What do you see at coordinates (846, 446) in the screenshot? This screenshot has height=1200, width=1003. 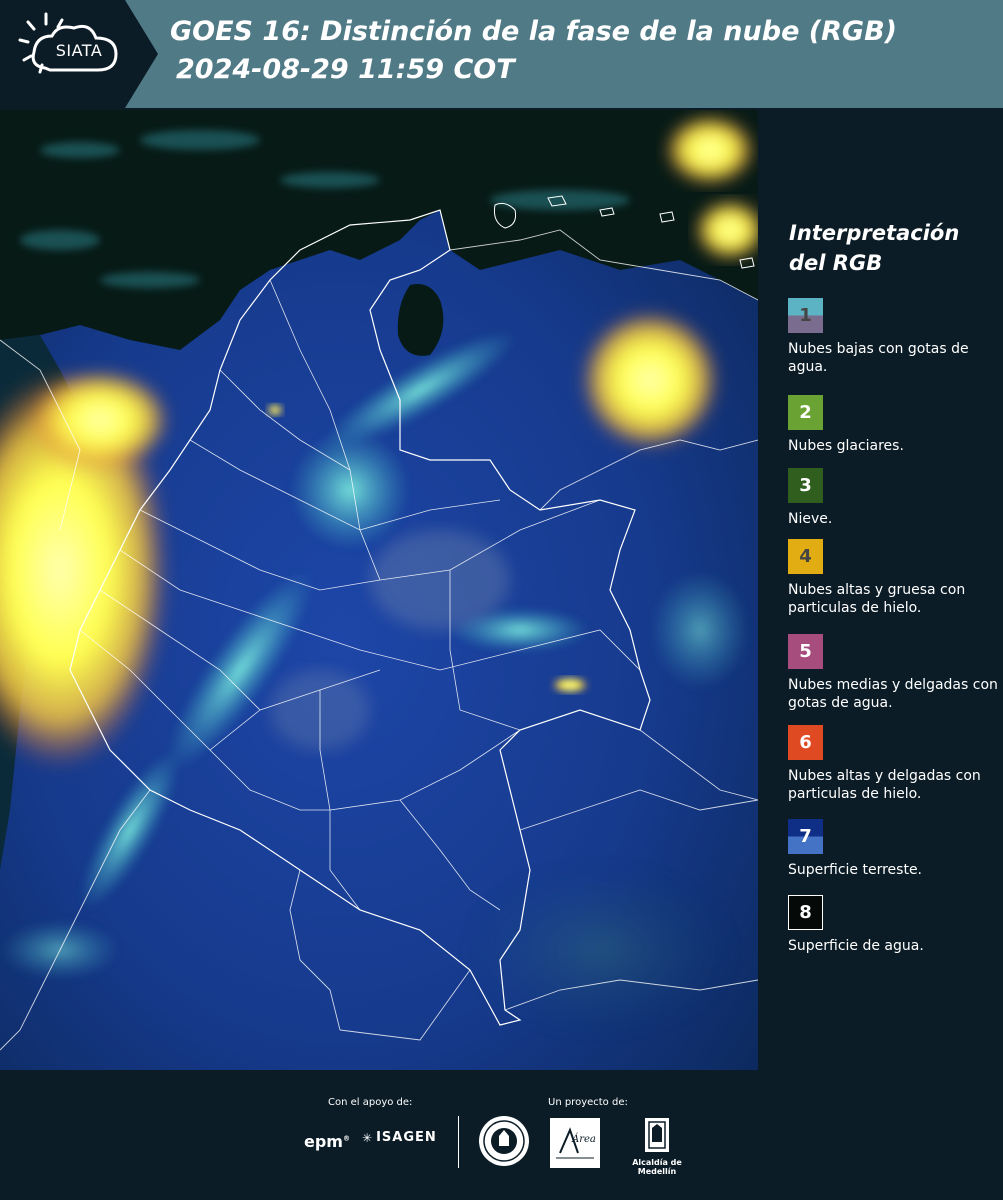 I see `legend-label-2: Nubes glaciares.` at bounding box center [846, 446].